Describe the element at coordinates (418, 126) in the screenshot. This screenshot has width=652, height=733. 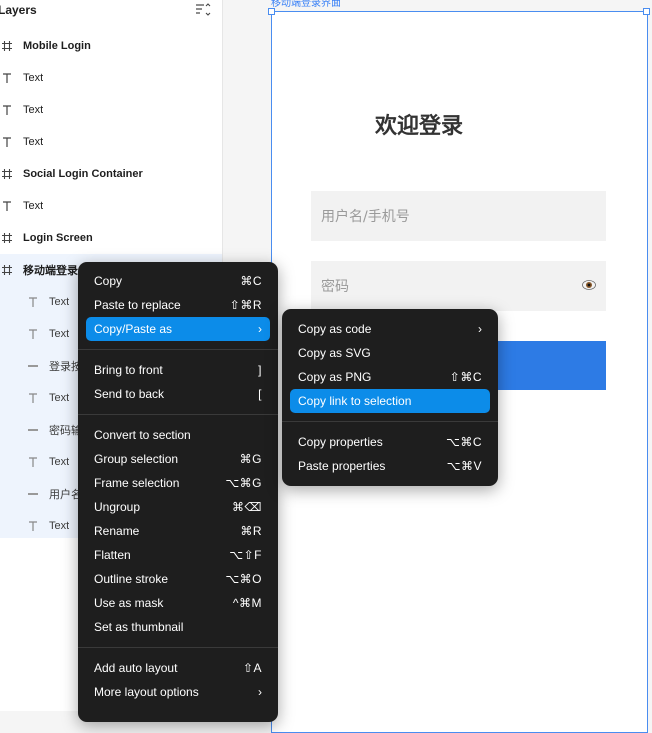
I see `login-title: 欢迎登录` at that location.